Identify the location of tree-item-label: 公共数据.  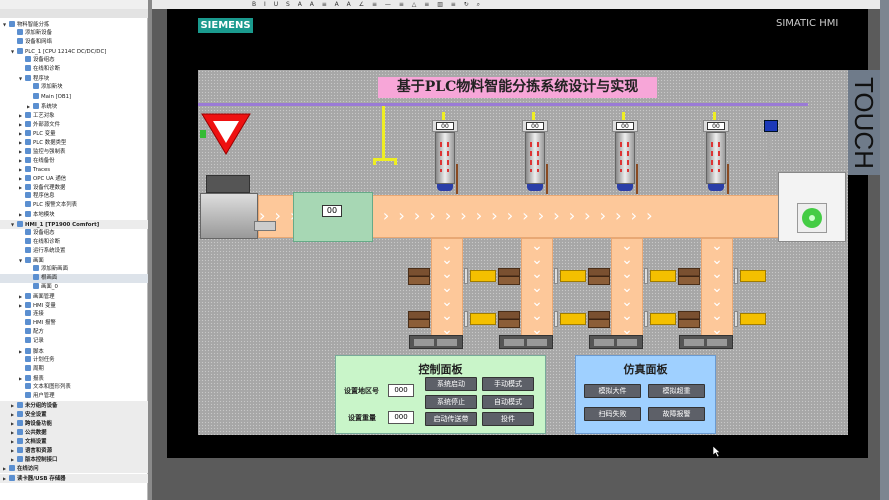
(36, 433).